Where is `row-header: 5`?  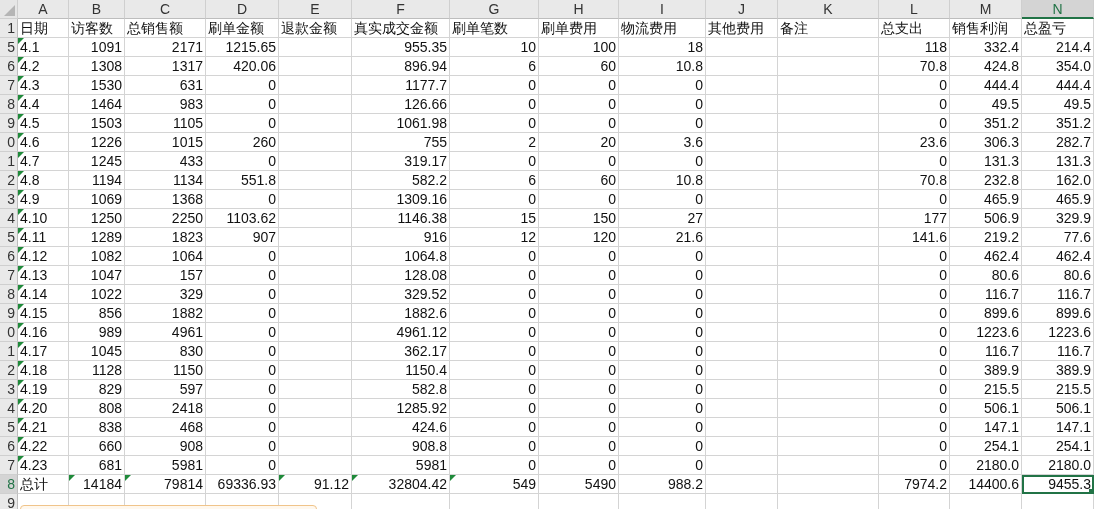
row-header: 5 is located at coordinates (9, 237).